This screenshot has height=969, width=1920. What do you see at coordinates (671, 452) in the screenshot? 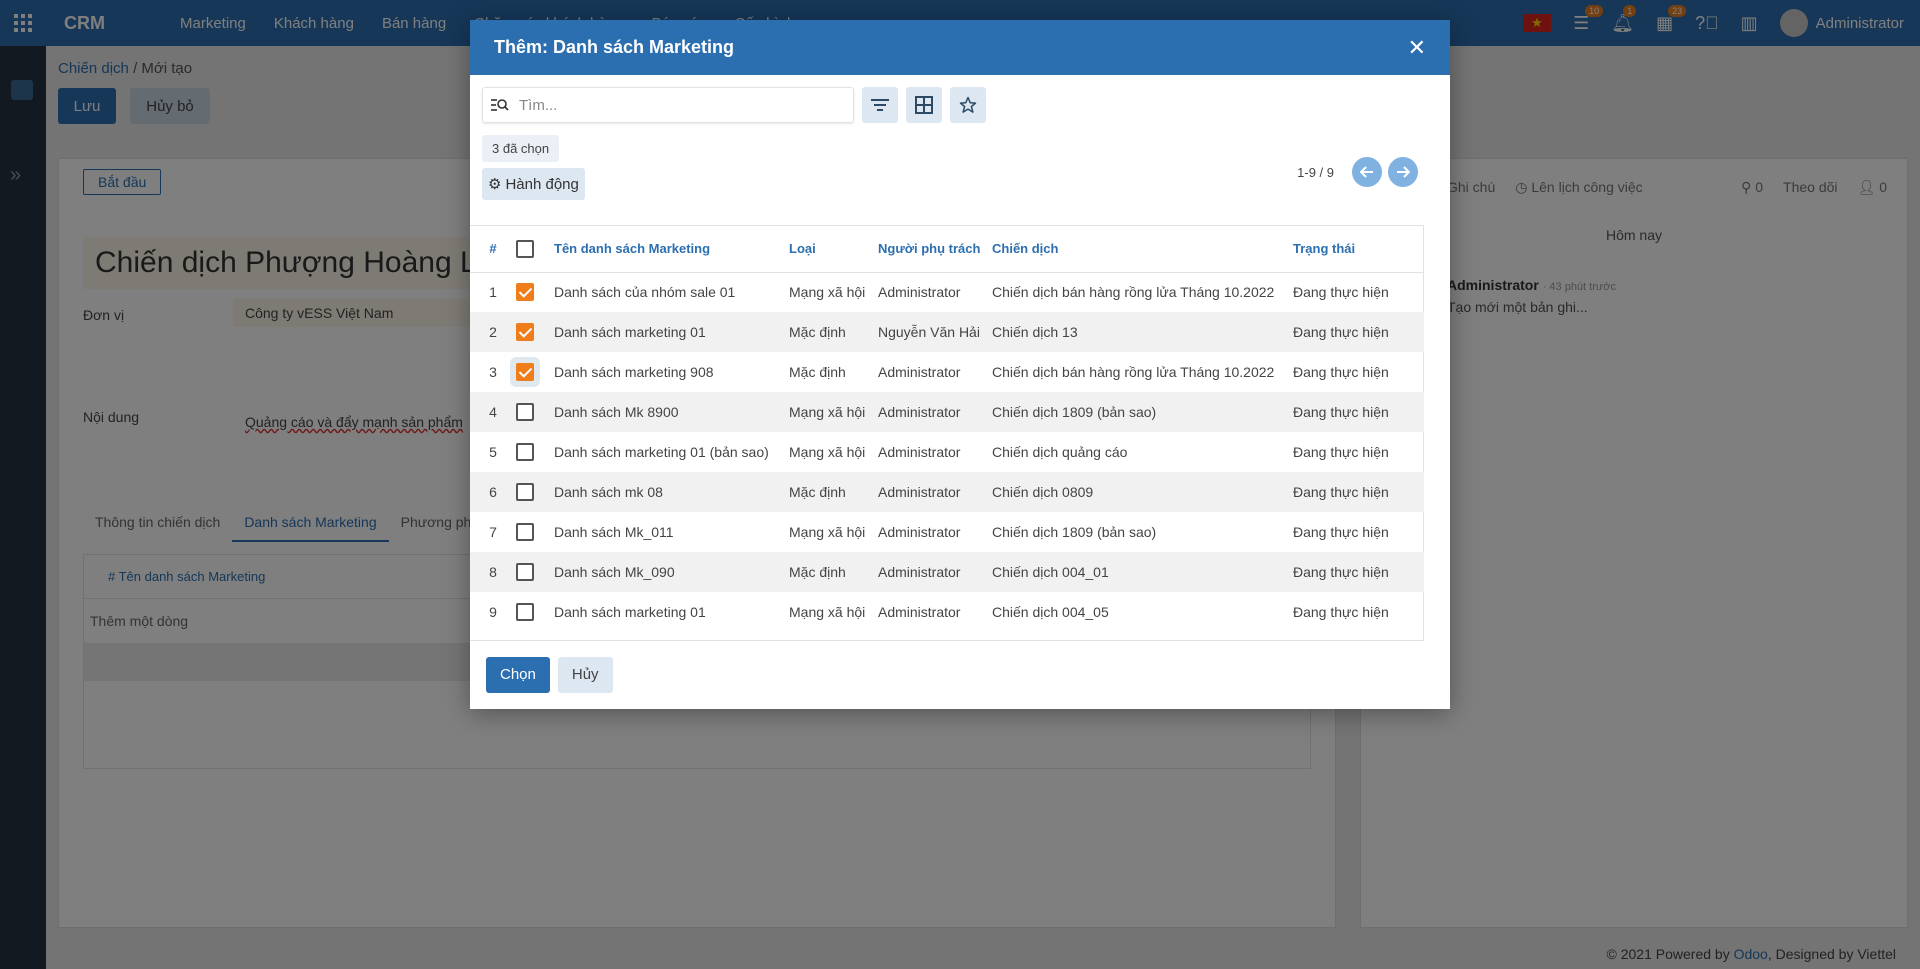
I see `row-name: Danh sách marketing 01 (bản sao)` at bounding box center [671, 452].